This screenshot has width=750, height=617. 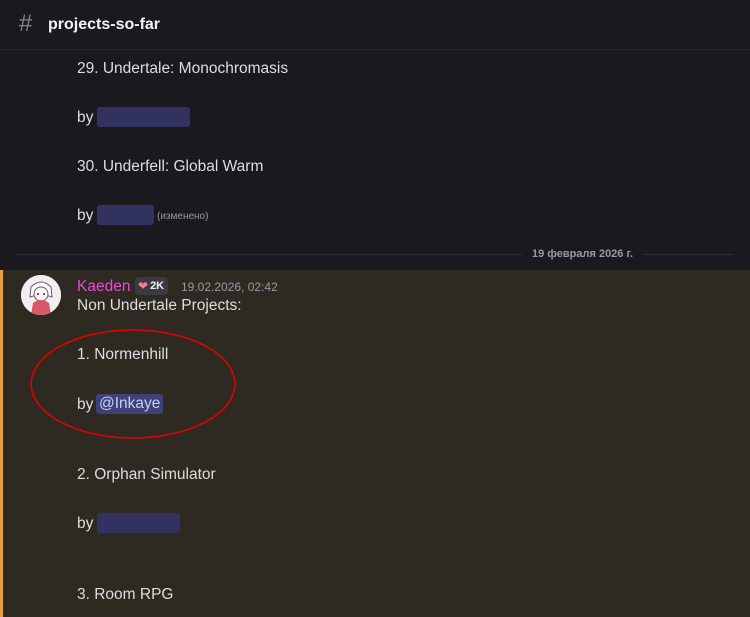 I want to click on date-divider: 19 февраля 2026 г., so click(x=375, y=254).